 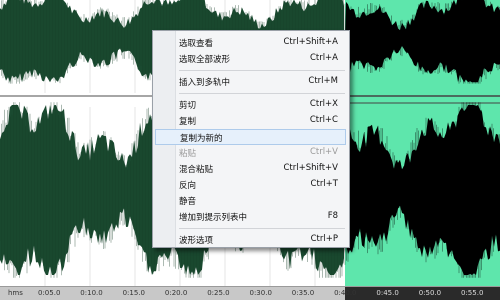 What do you see at coordinates (324, 184) in the screenshot?
I see `menu-item-shortcut: Ctrl+T` at bounding box center [324, 184].